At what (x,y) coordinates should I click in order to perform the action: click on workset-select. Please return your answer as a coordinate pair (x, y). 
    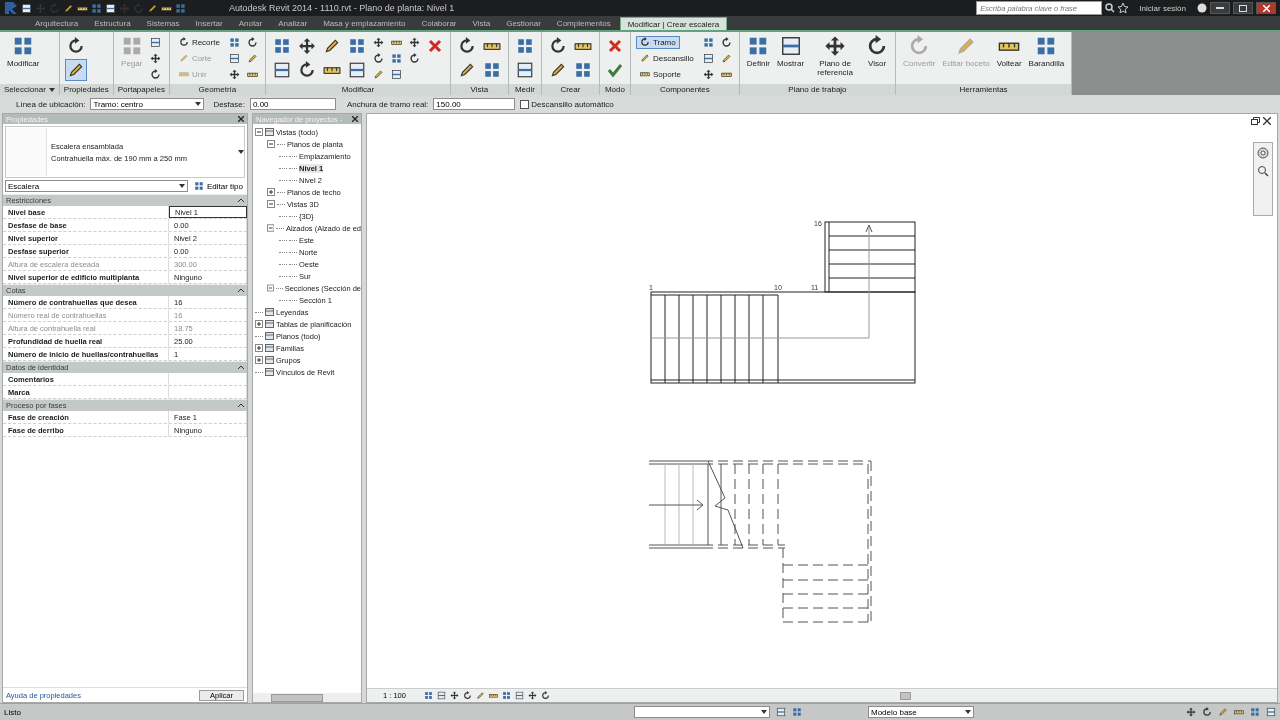
    Looking at the image, I should click on (702, 712).